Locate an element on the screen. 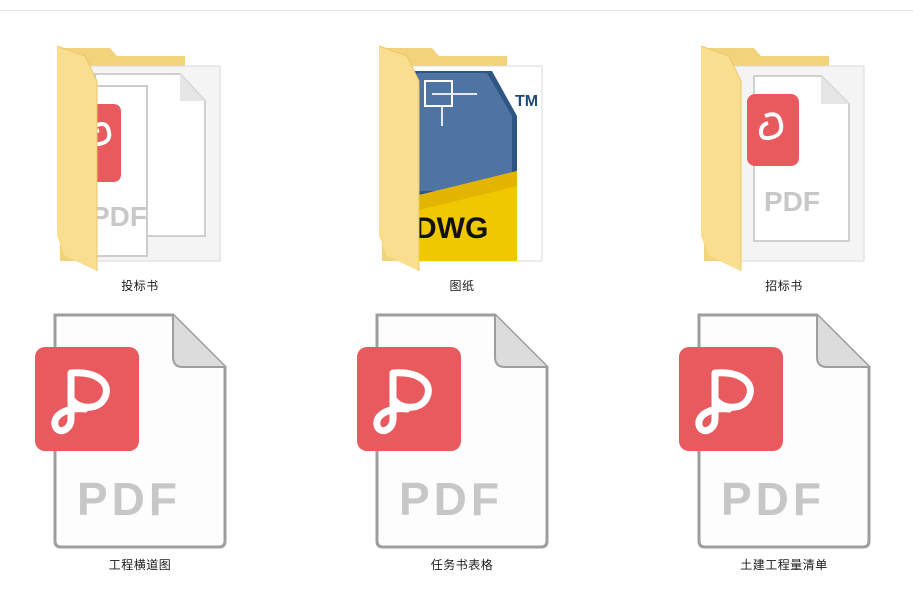 The height and width of the screenshot is (608, 913). item-label: 投标书 is located at coordinates (140, 286).